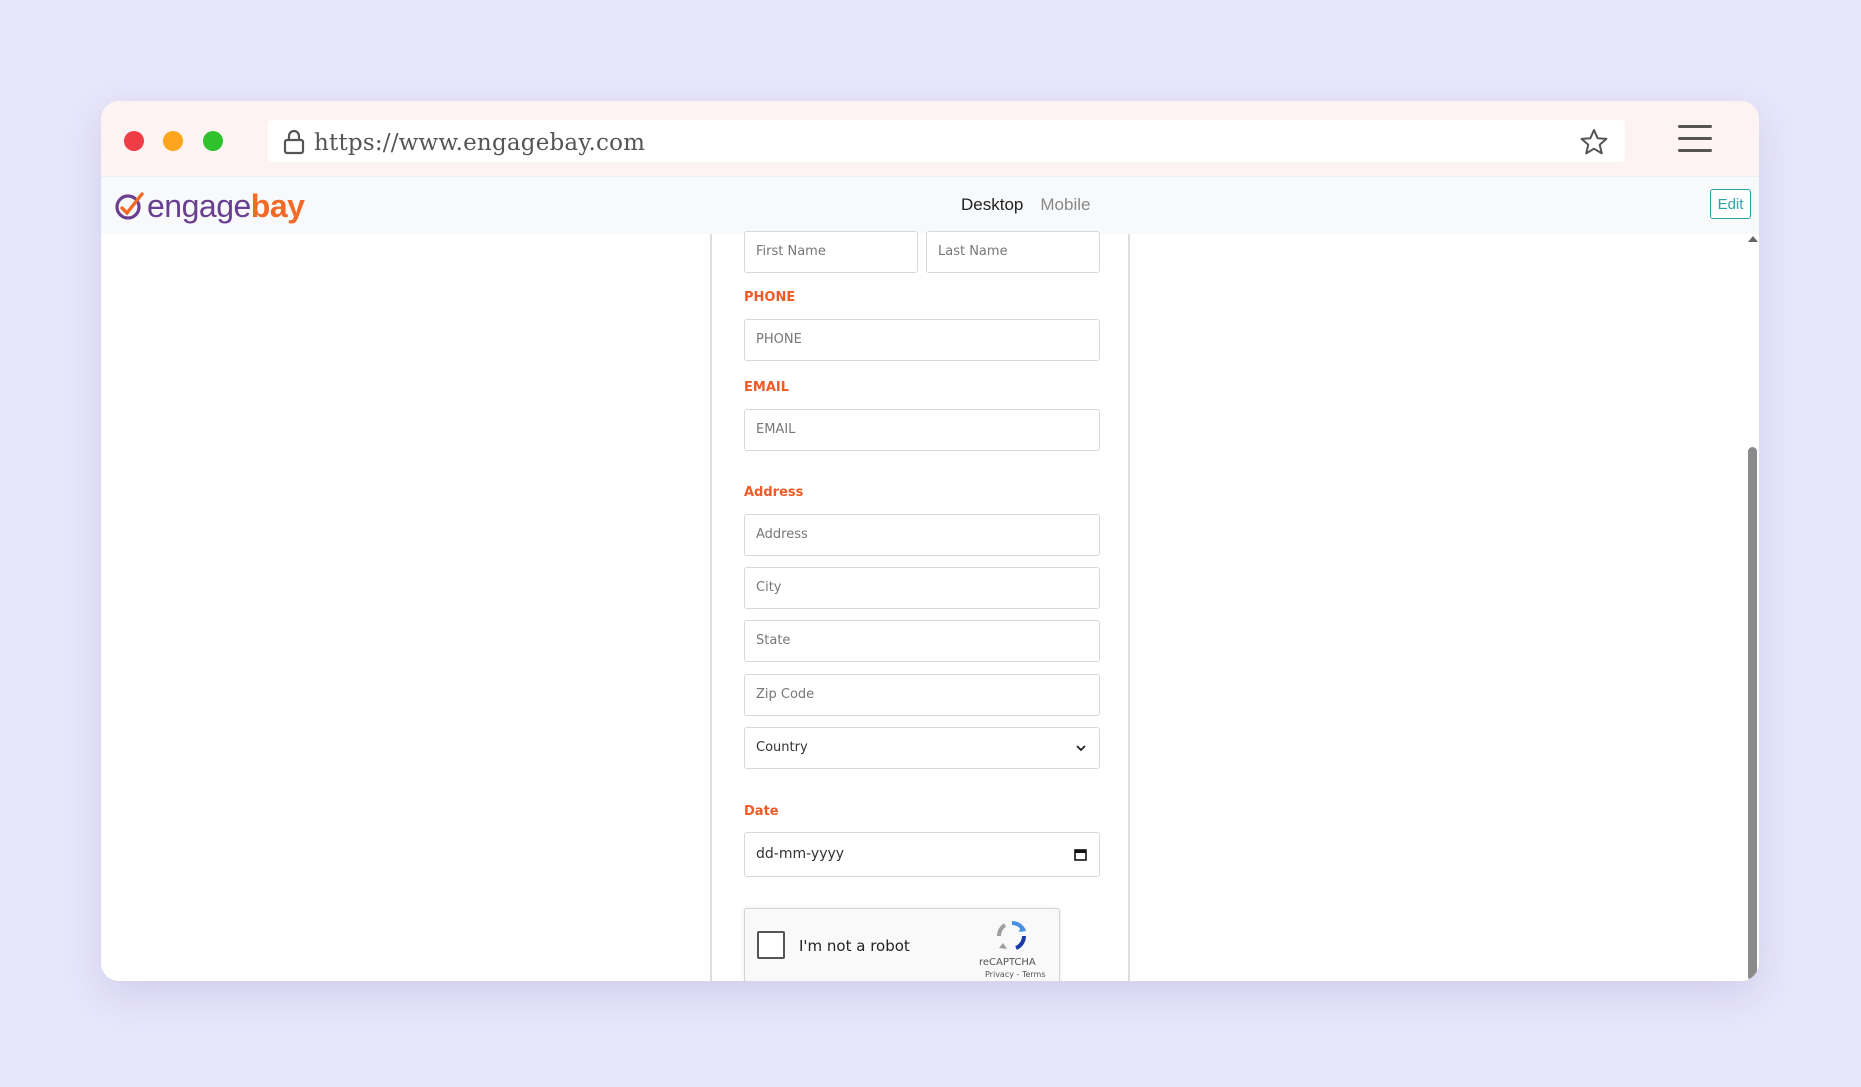 This screenshot has height=1087, width=1861. What do you see at coordinates (766, 387) in the screenshot?
I see `email-label: EMAIL` at bounding box center [766, 387].